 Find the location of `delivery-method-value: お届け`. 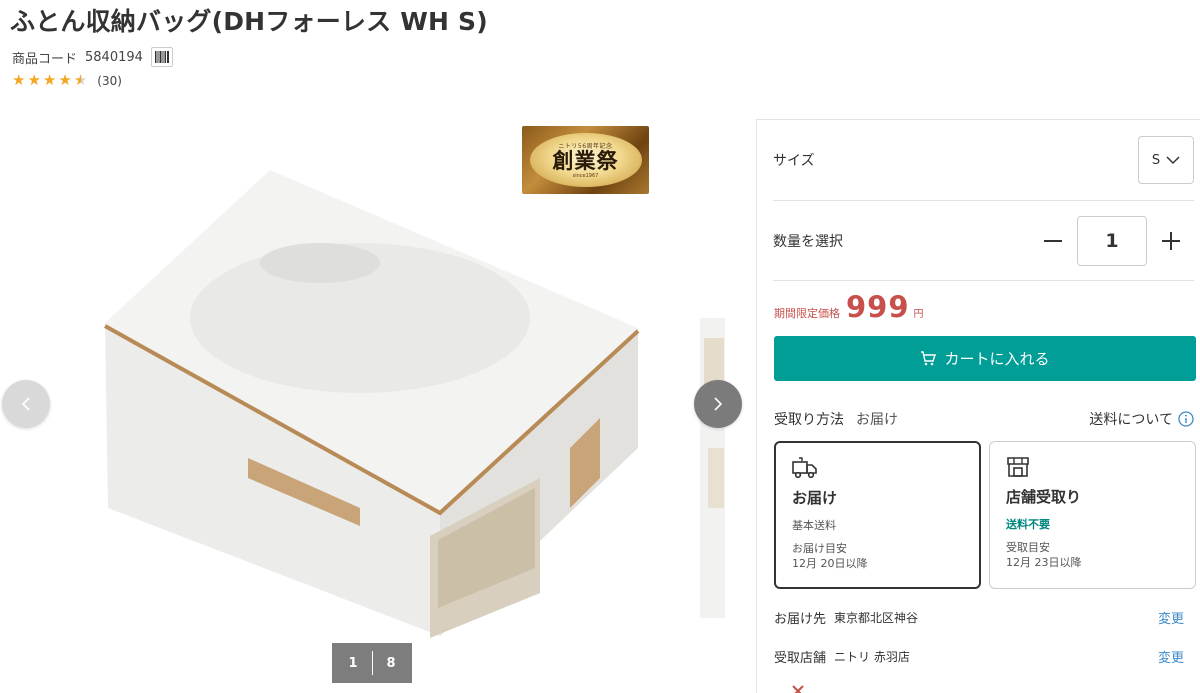

delivery-method-value: お届け is located at coordinates (877, 420).